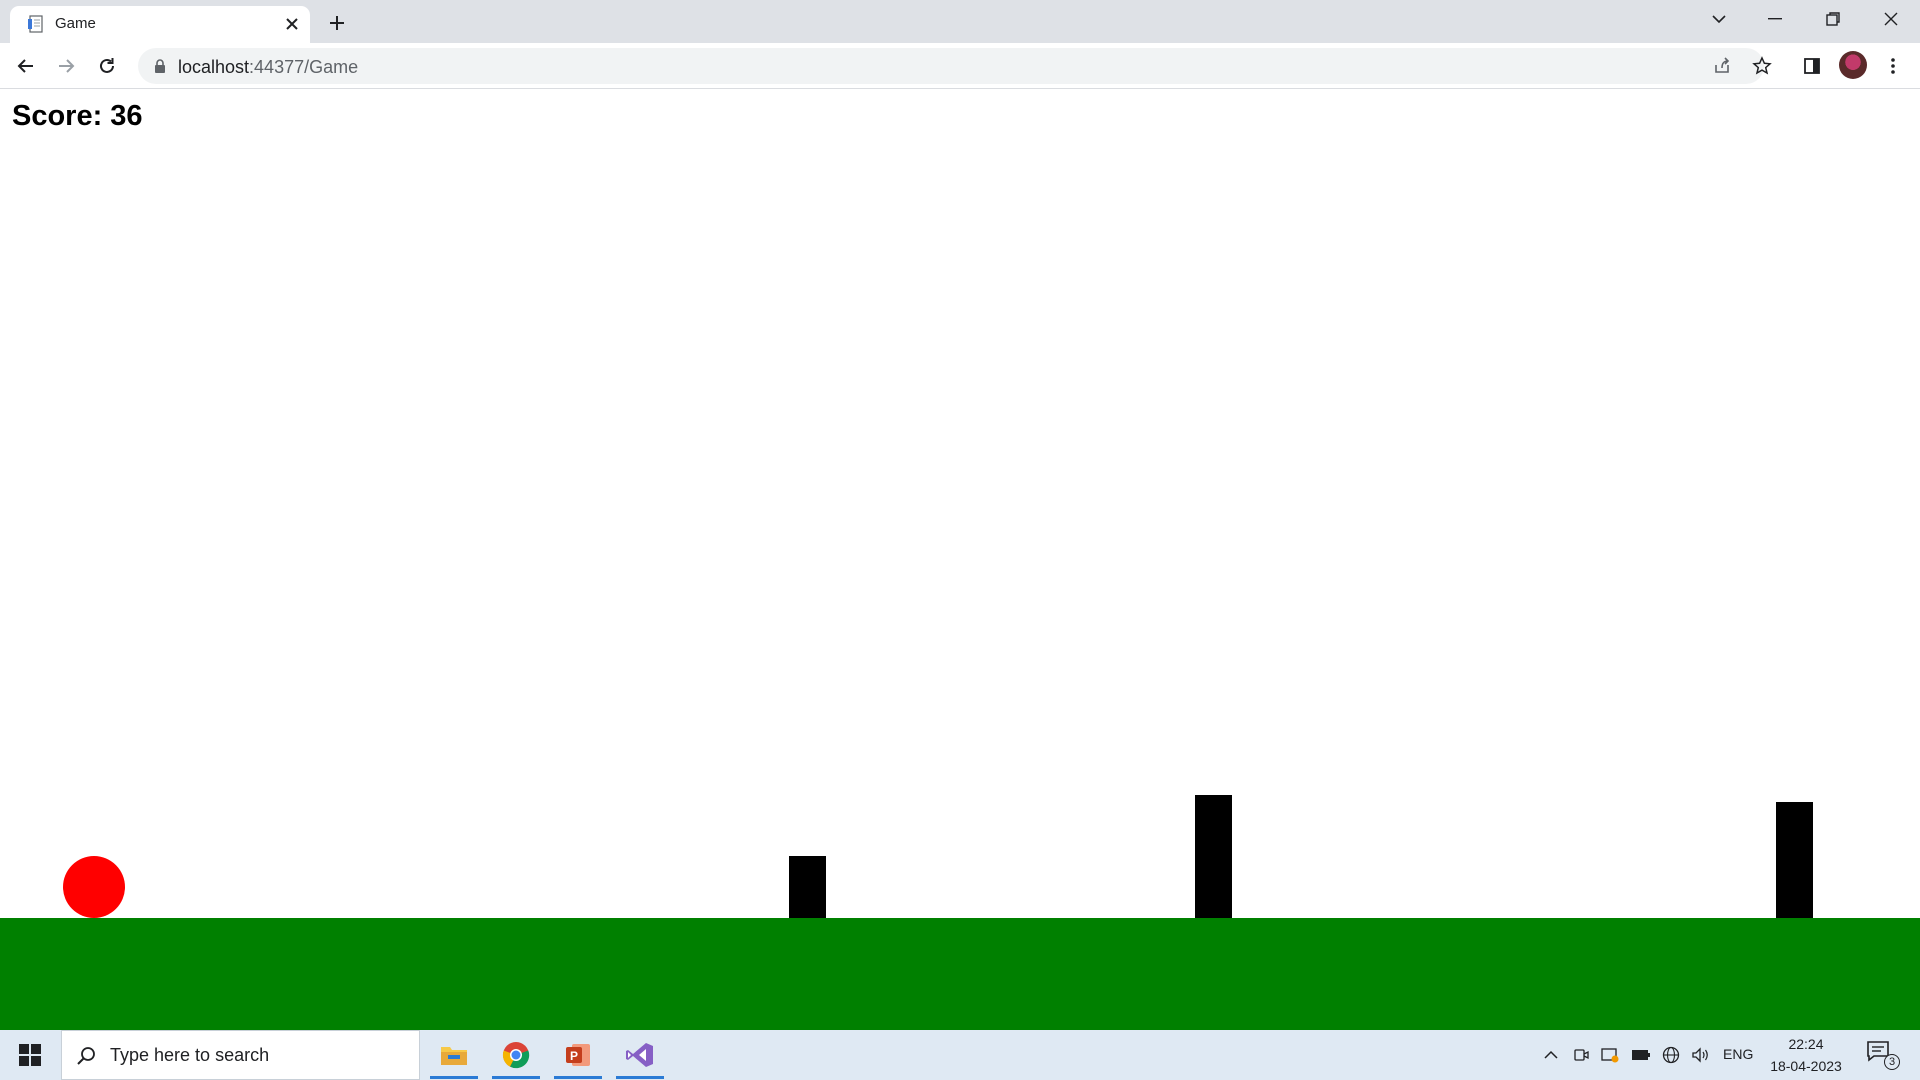 The height and width of the screenshot is (1080, 1920). What do you see at coordinates (1610, 1055) in the screenshot?
I see `defender-update-icon` at bounding box center [1610, 1055].